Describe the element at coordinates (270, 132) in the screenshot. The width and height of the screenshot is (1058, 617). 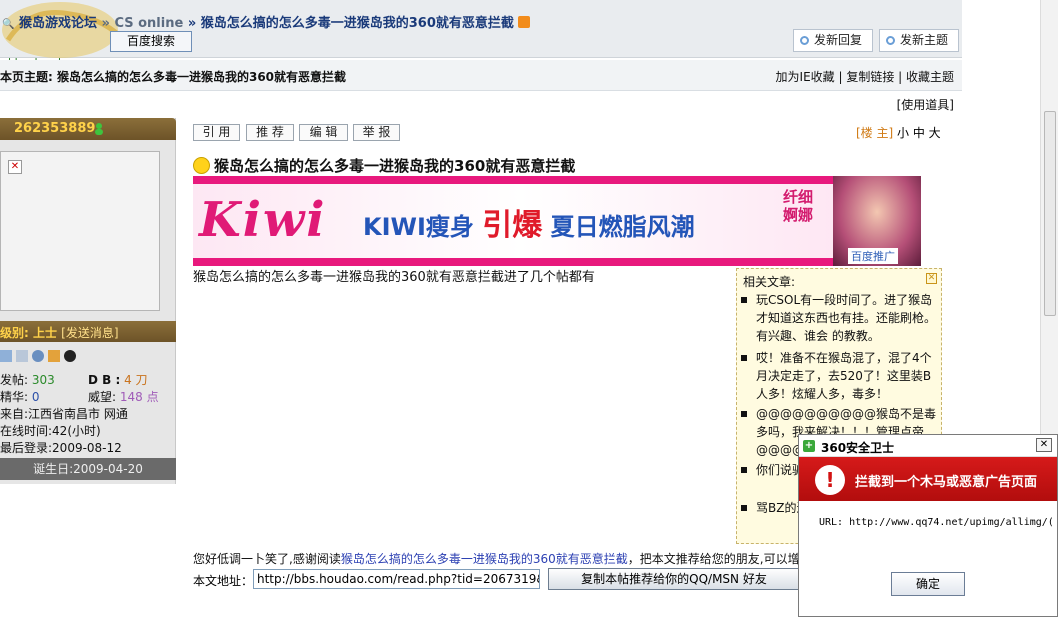
I see `recommend-button: 推 荐` at that location.